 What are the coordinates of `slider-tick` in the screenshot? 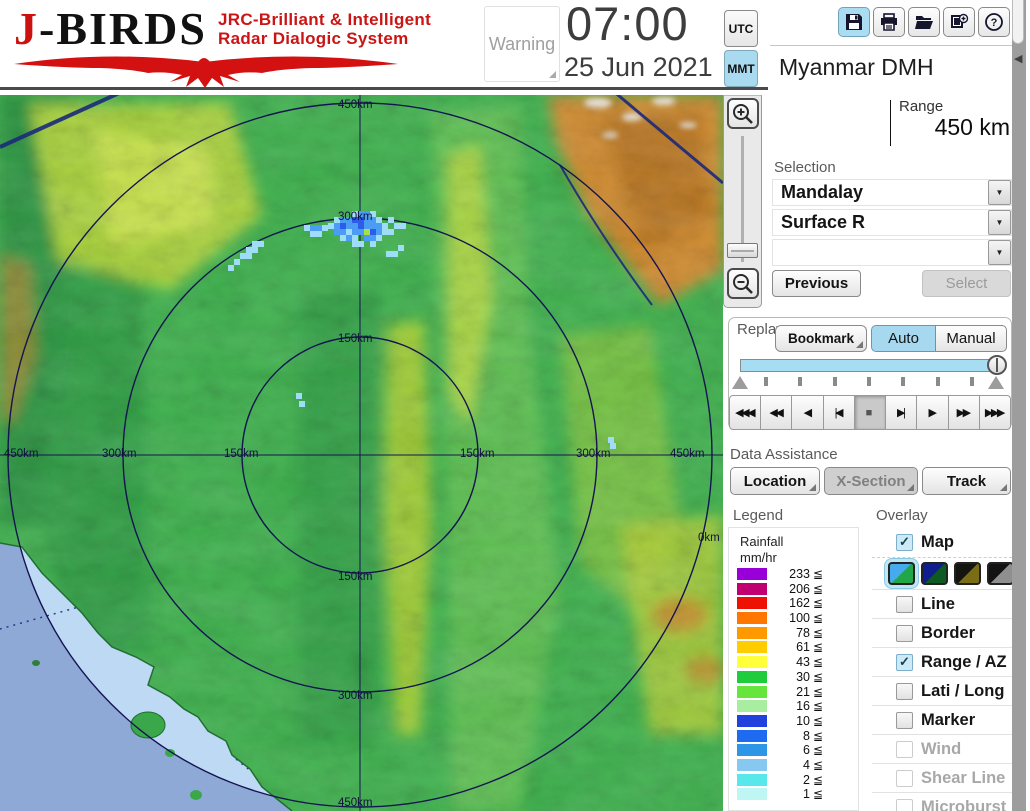 It's located at (971, 381).